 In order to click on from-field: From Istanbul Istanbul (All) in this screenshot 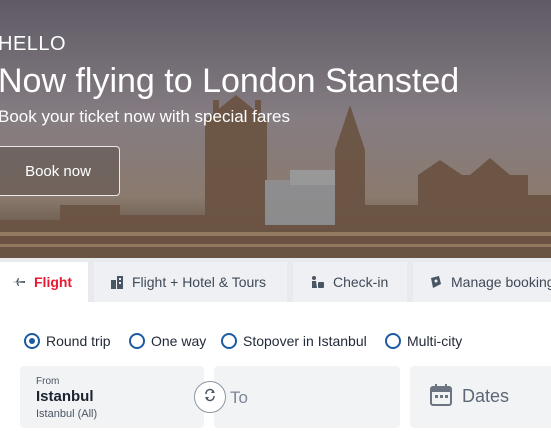, I will do `click(112, 397)`.